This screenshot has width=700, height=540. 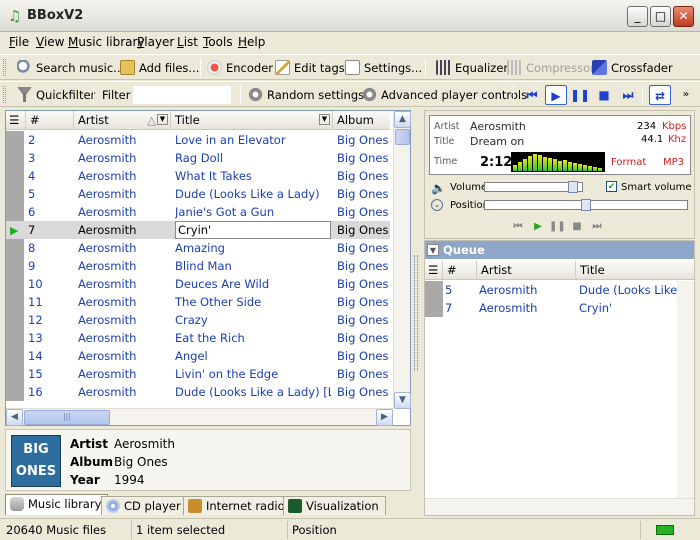 I want to click on quickfilter-button: Quickfilter, so click(x=56, y=95).